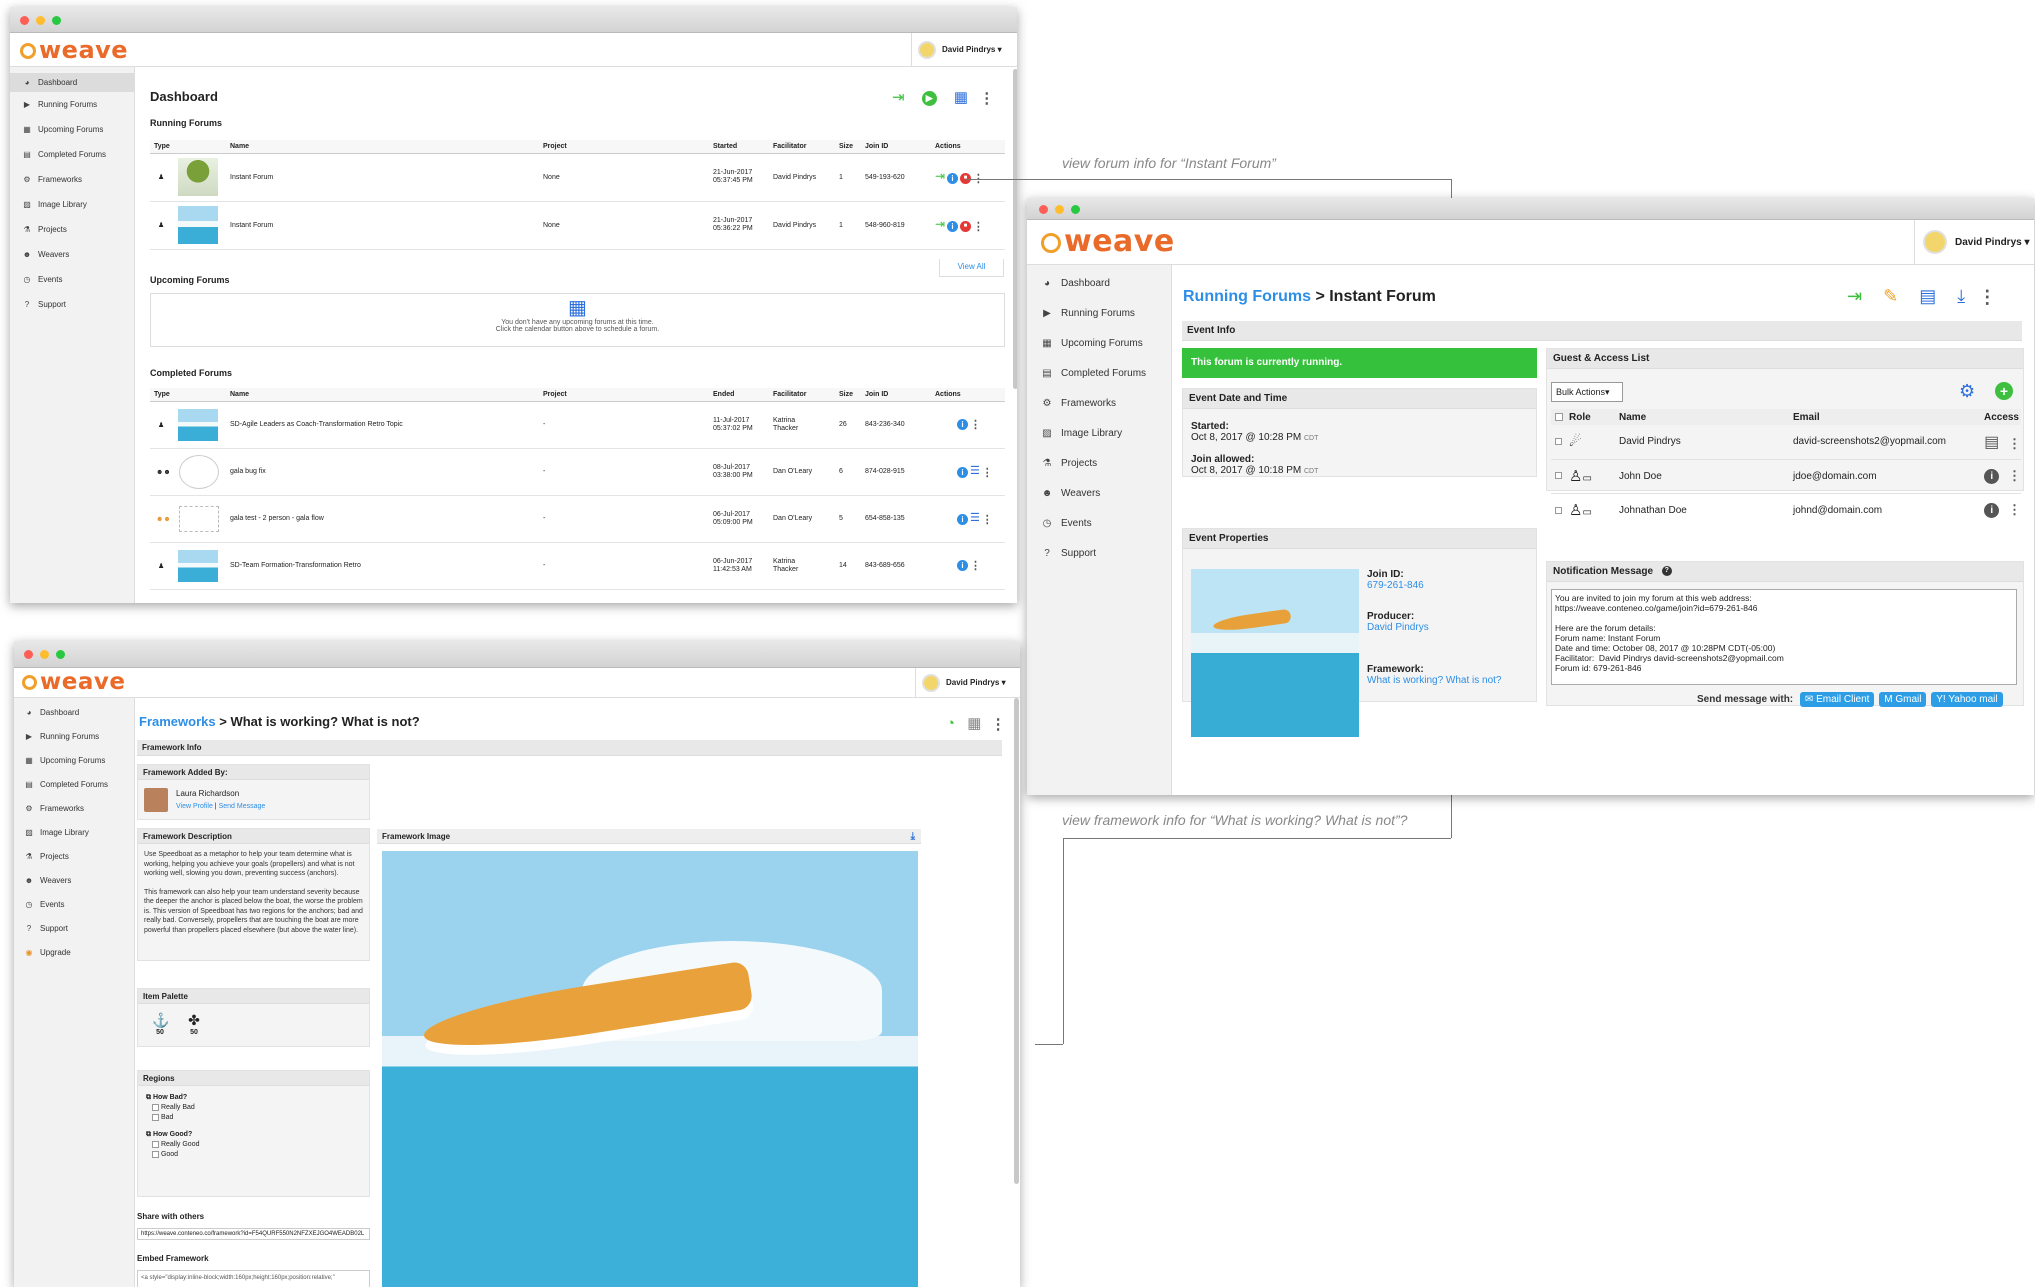 The width and height of the screenshot is (2035, 1287). What do you see at coordinates (386, 472) in the screenshot?
I see `forum-name: gala bug fix` at bounding box center [386, 472].